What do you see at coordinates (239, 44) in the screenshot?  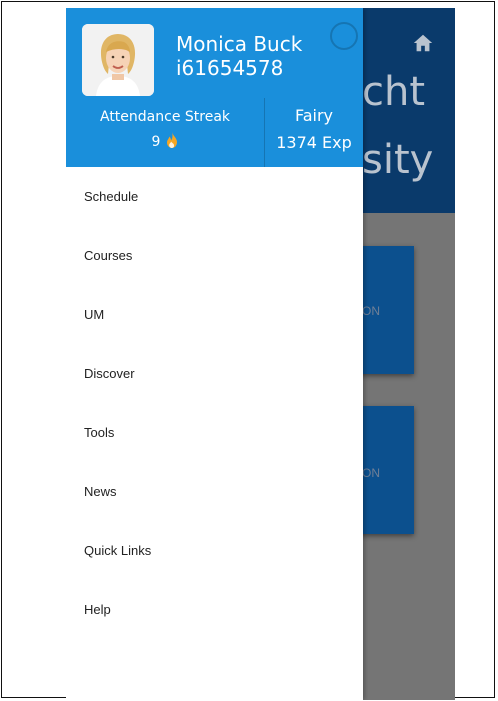 I see `user-name: Monica Buck` at bounding box center [239, 44].